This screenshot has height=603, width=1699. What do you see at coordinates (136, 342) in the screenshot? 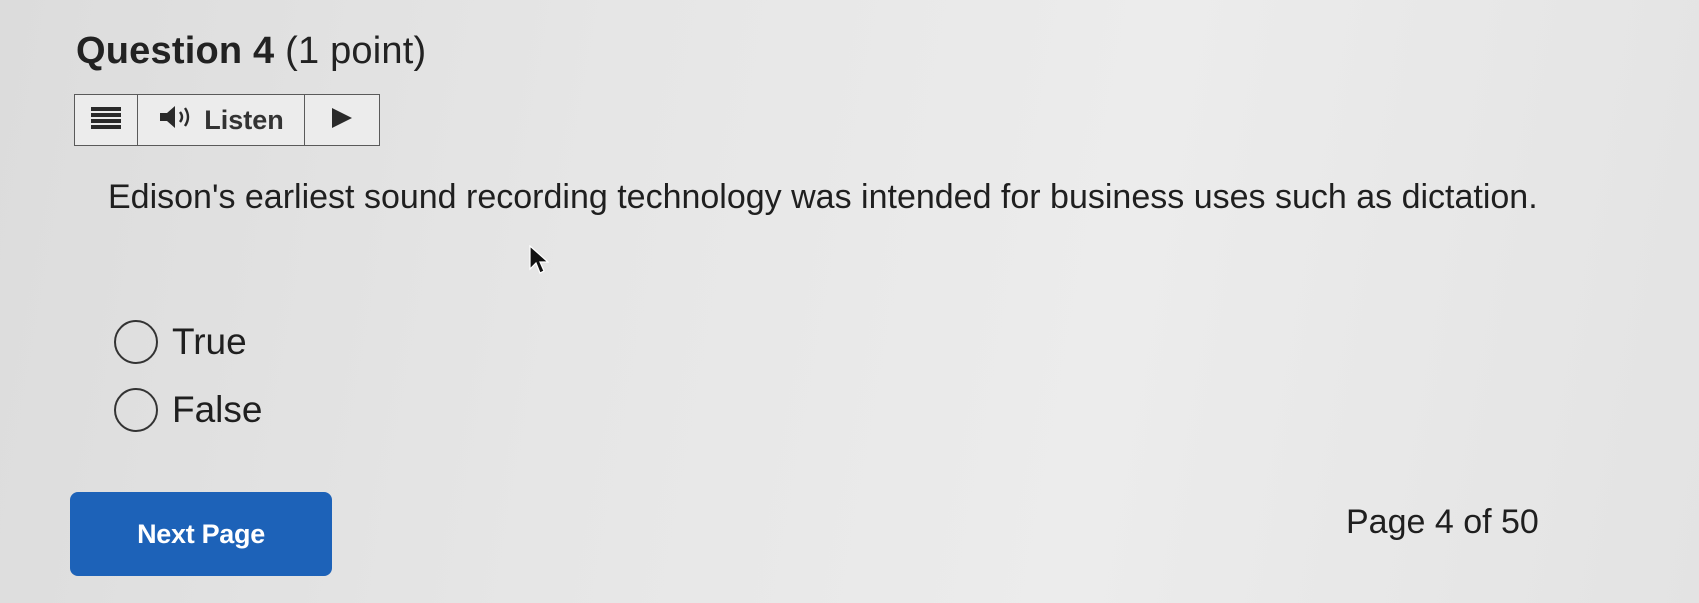
I see `radio-true` at bounding box center [136, 342].